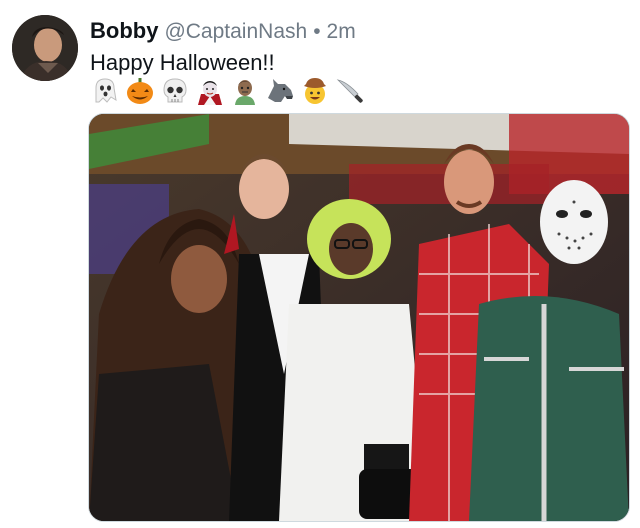 The height and width of the screenshot is (528, 640). I want to click on jack-o-lantern-emoji, so click(140, 91).